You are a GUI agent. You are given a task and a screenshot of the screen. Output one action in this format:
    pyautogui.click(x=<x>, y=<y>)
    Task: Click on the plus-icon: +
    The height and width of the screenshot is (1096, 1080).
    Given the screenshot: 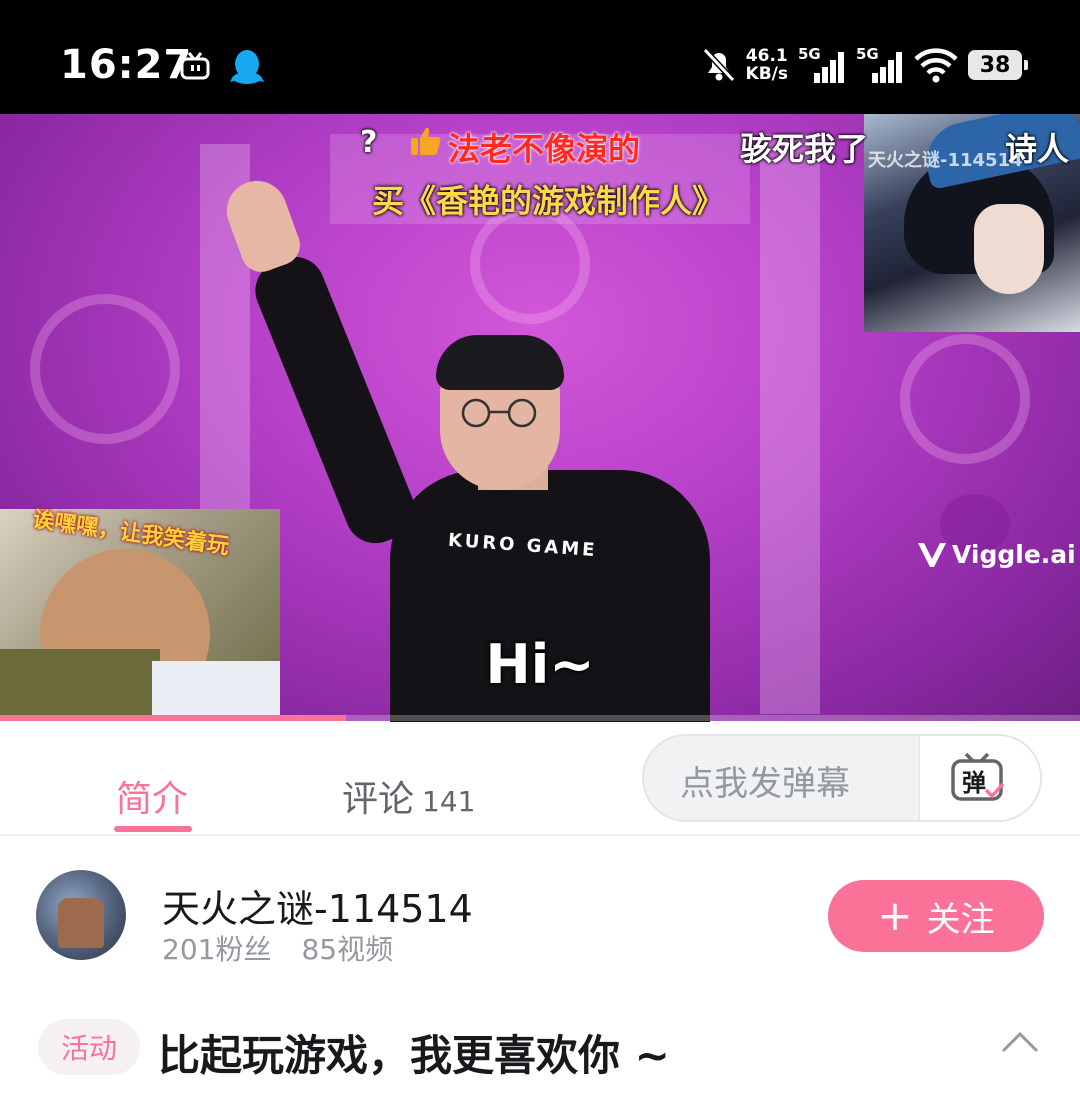 What is the action you would take?
    pyautogui.click(x=895, y=915)
    